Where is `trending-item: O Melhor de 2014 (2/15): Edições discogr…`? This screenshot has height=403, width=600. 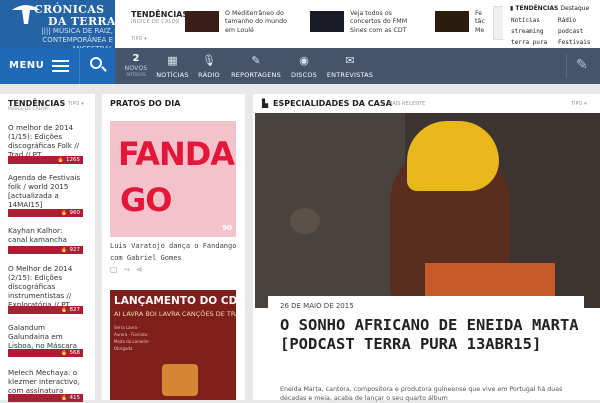 trending-item: O Melhor de 2014 (2/15): Edições discogr… is located at coordinates (45, 289).